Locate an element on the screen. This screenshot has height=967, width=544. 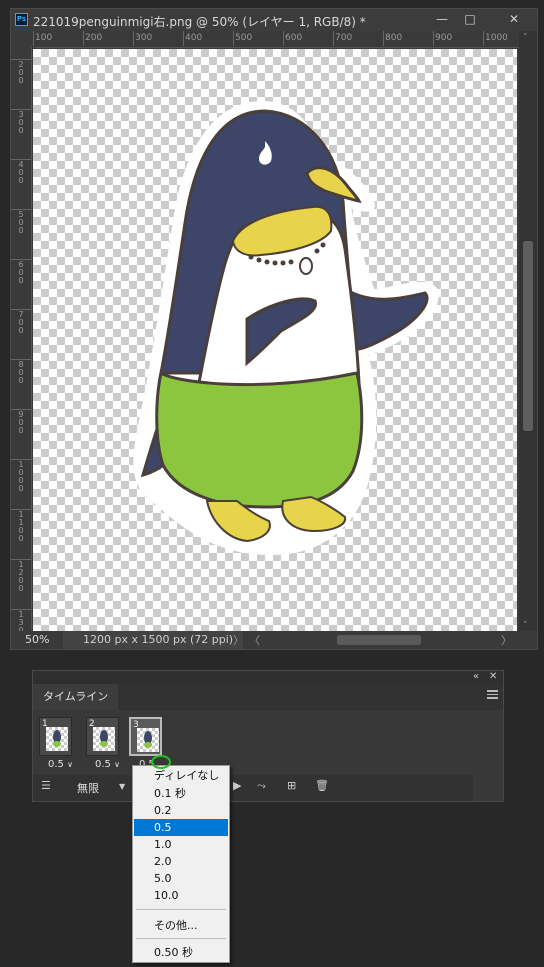
loop-caret-icon: ▼ is located at coordinates (122, 786).